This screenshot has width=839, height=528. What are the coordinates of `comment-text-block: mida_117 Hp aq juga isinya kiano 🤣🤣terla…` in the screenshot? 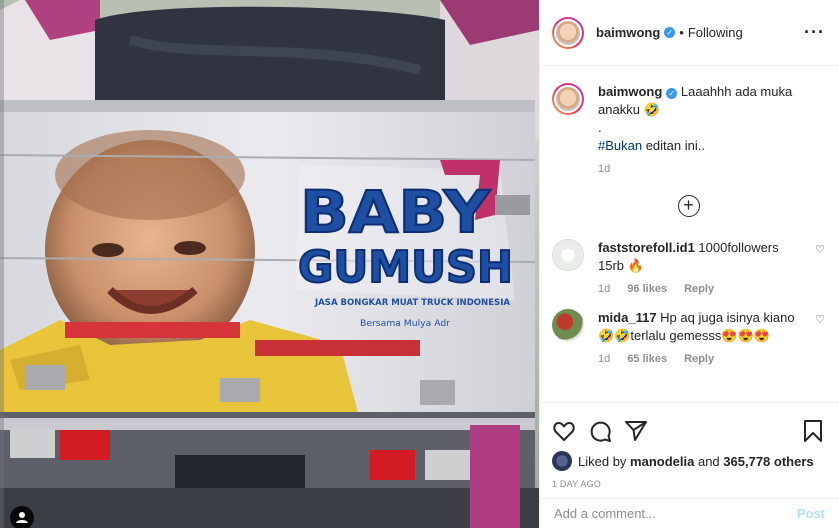 It's located at (700, 327).